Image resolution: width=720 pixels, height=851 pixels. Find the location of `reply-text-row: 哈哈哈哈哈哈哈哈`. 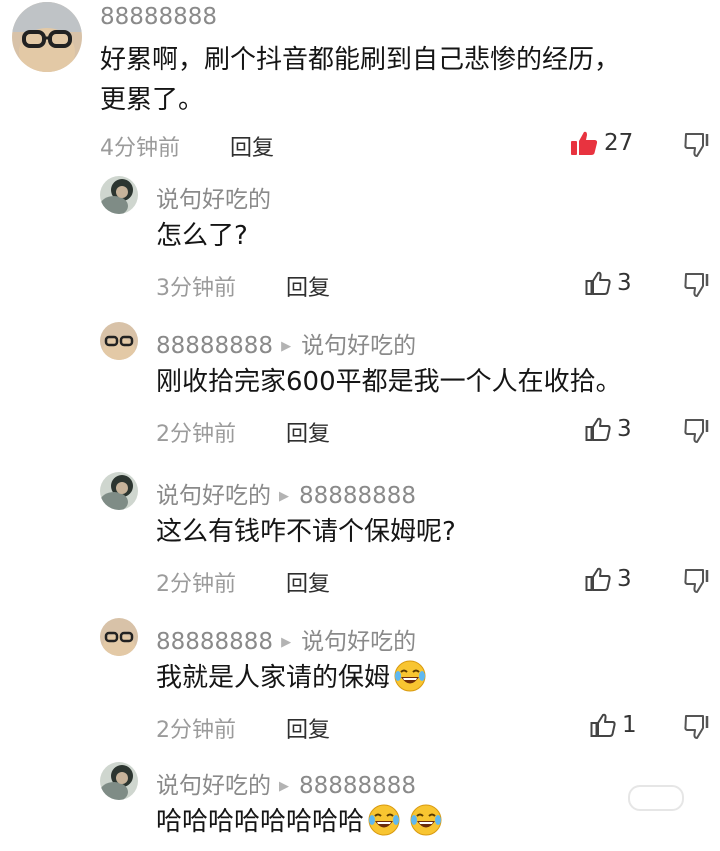

reply-text-row: 哈哈哈哈哈哈哈哈 is located at coordinates (299, 822).